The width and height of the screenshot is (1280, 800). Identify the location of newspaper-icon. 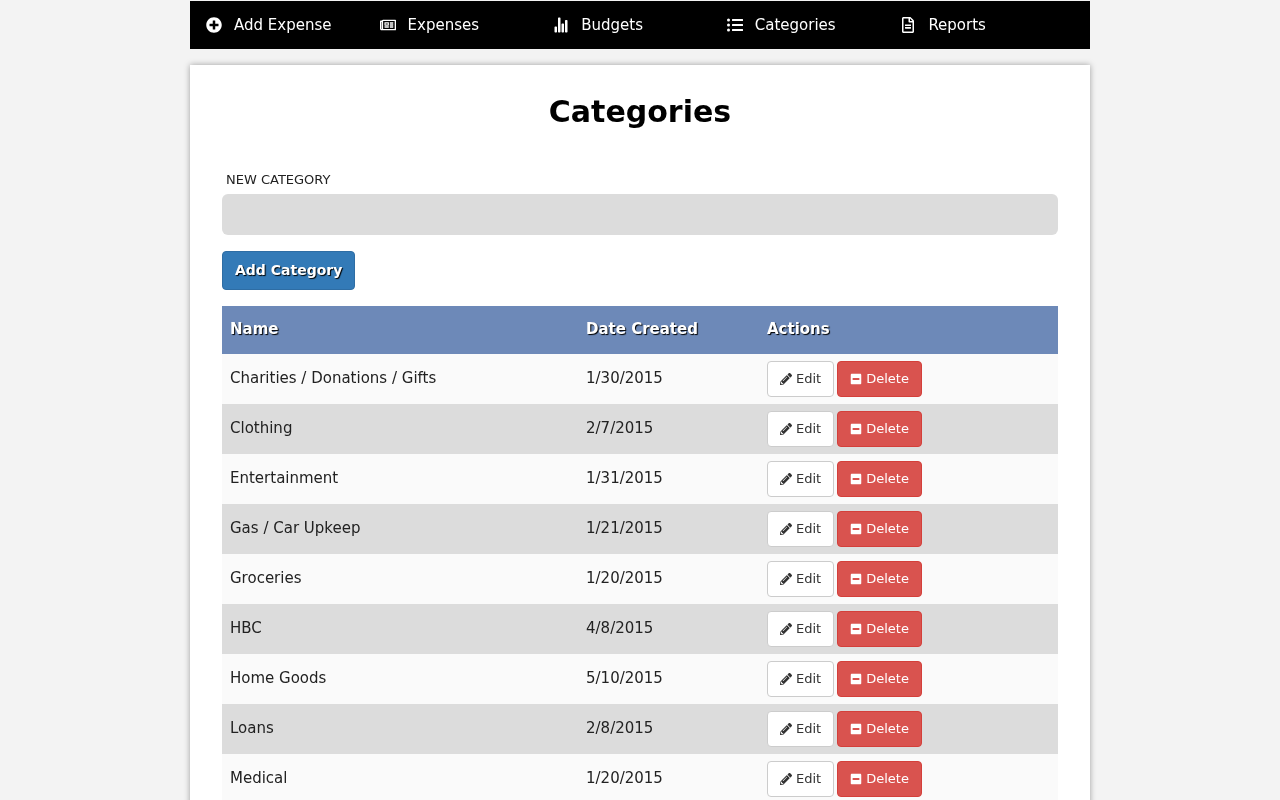
(387, 25).